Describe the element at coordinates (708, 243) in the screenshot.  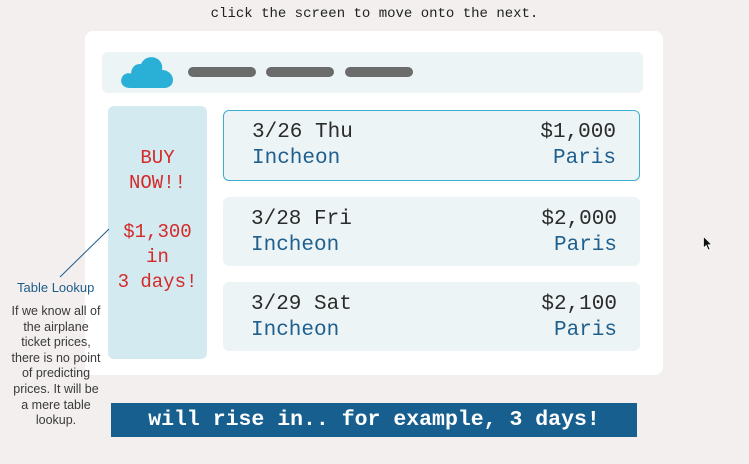
I see `mouse-pointer-icon` at that location.